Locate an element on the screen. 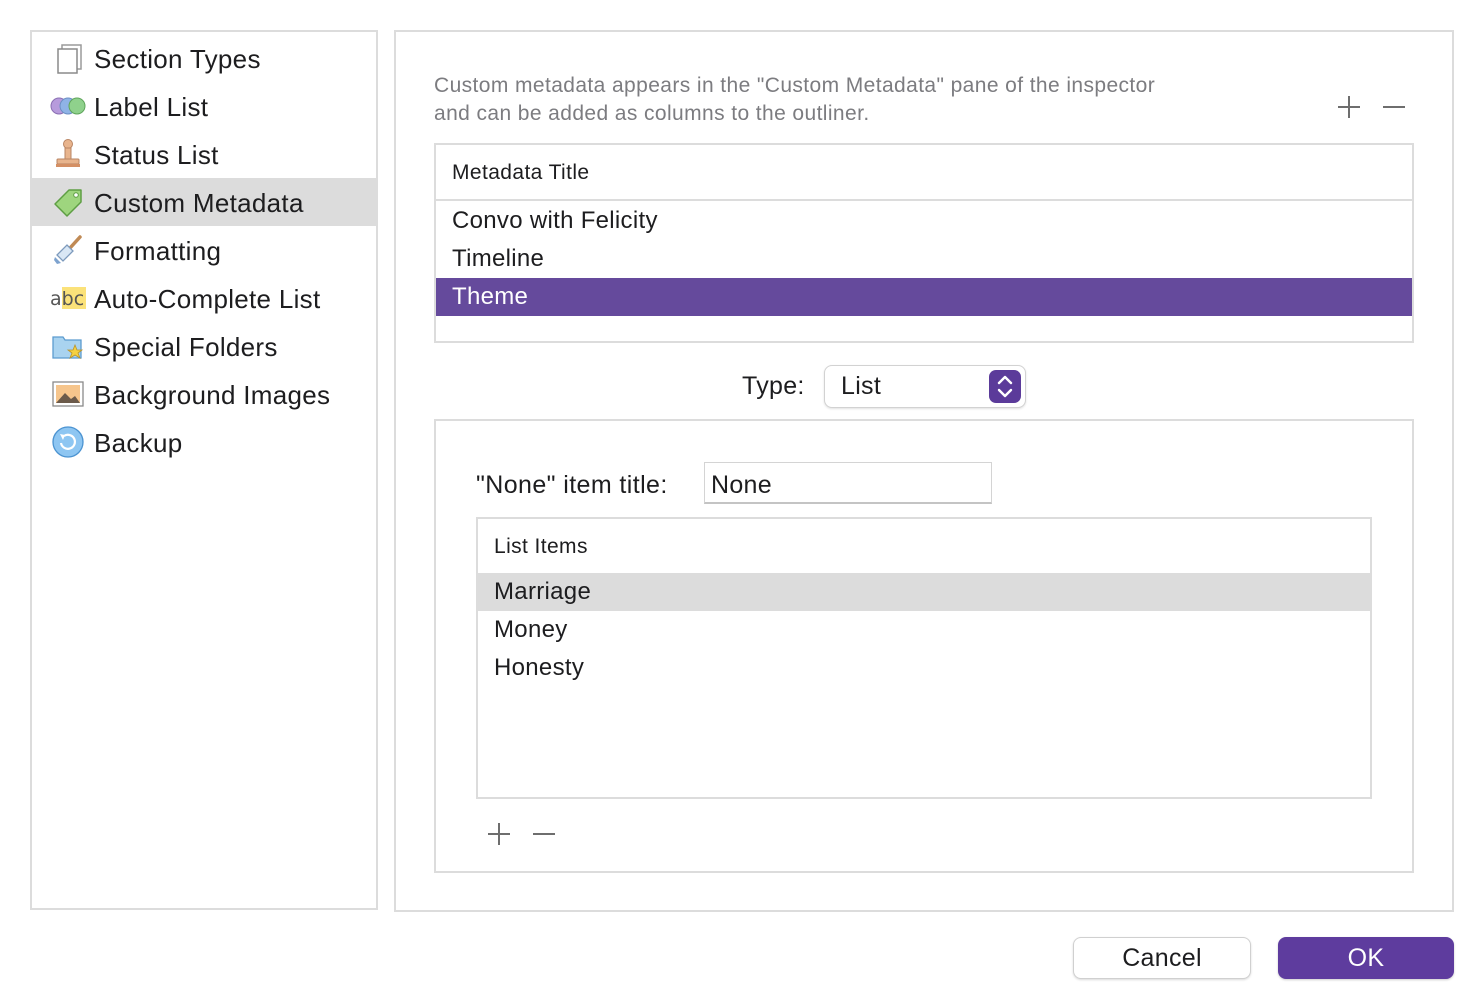  sidebar-item-label: Background Images is located at coordinates (212, 395).